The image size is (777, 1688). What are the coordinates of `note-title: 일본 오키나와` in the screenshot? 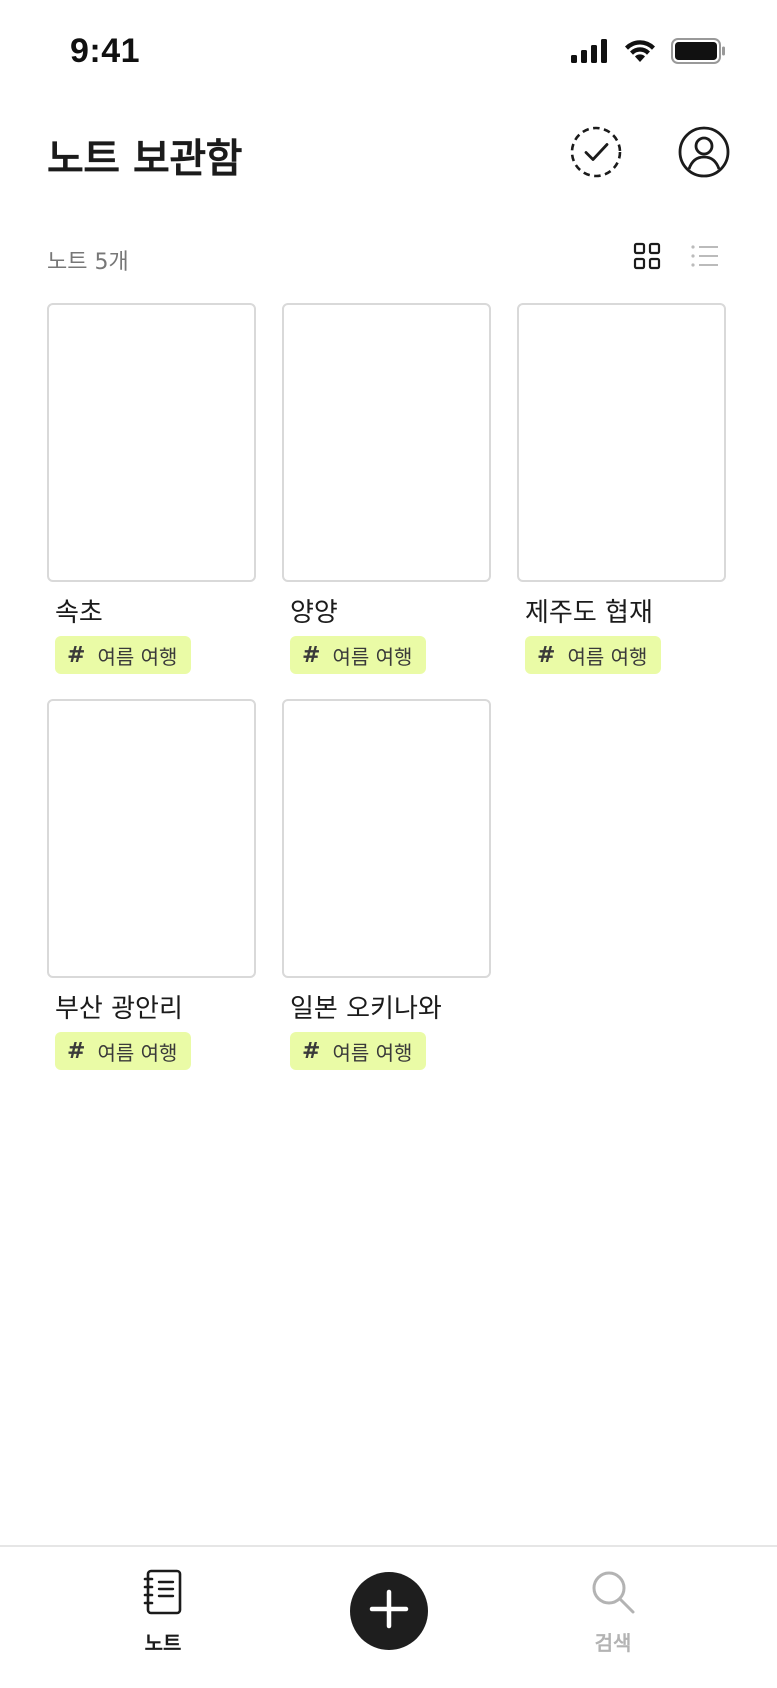 It's located at (366, 1009).